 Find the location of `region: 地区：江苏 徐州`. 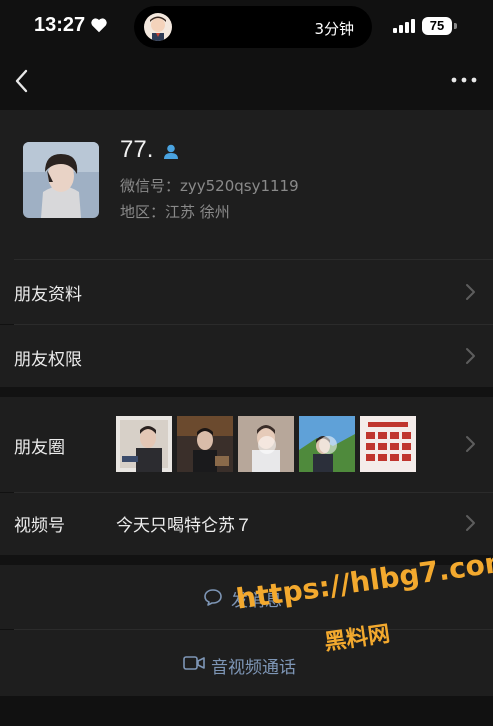

region: 地区：江苏 徐州 is located at coordinates (175, 212).